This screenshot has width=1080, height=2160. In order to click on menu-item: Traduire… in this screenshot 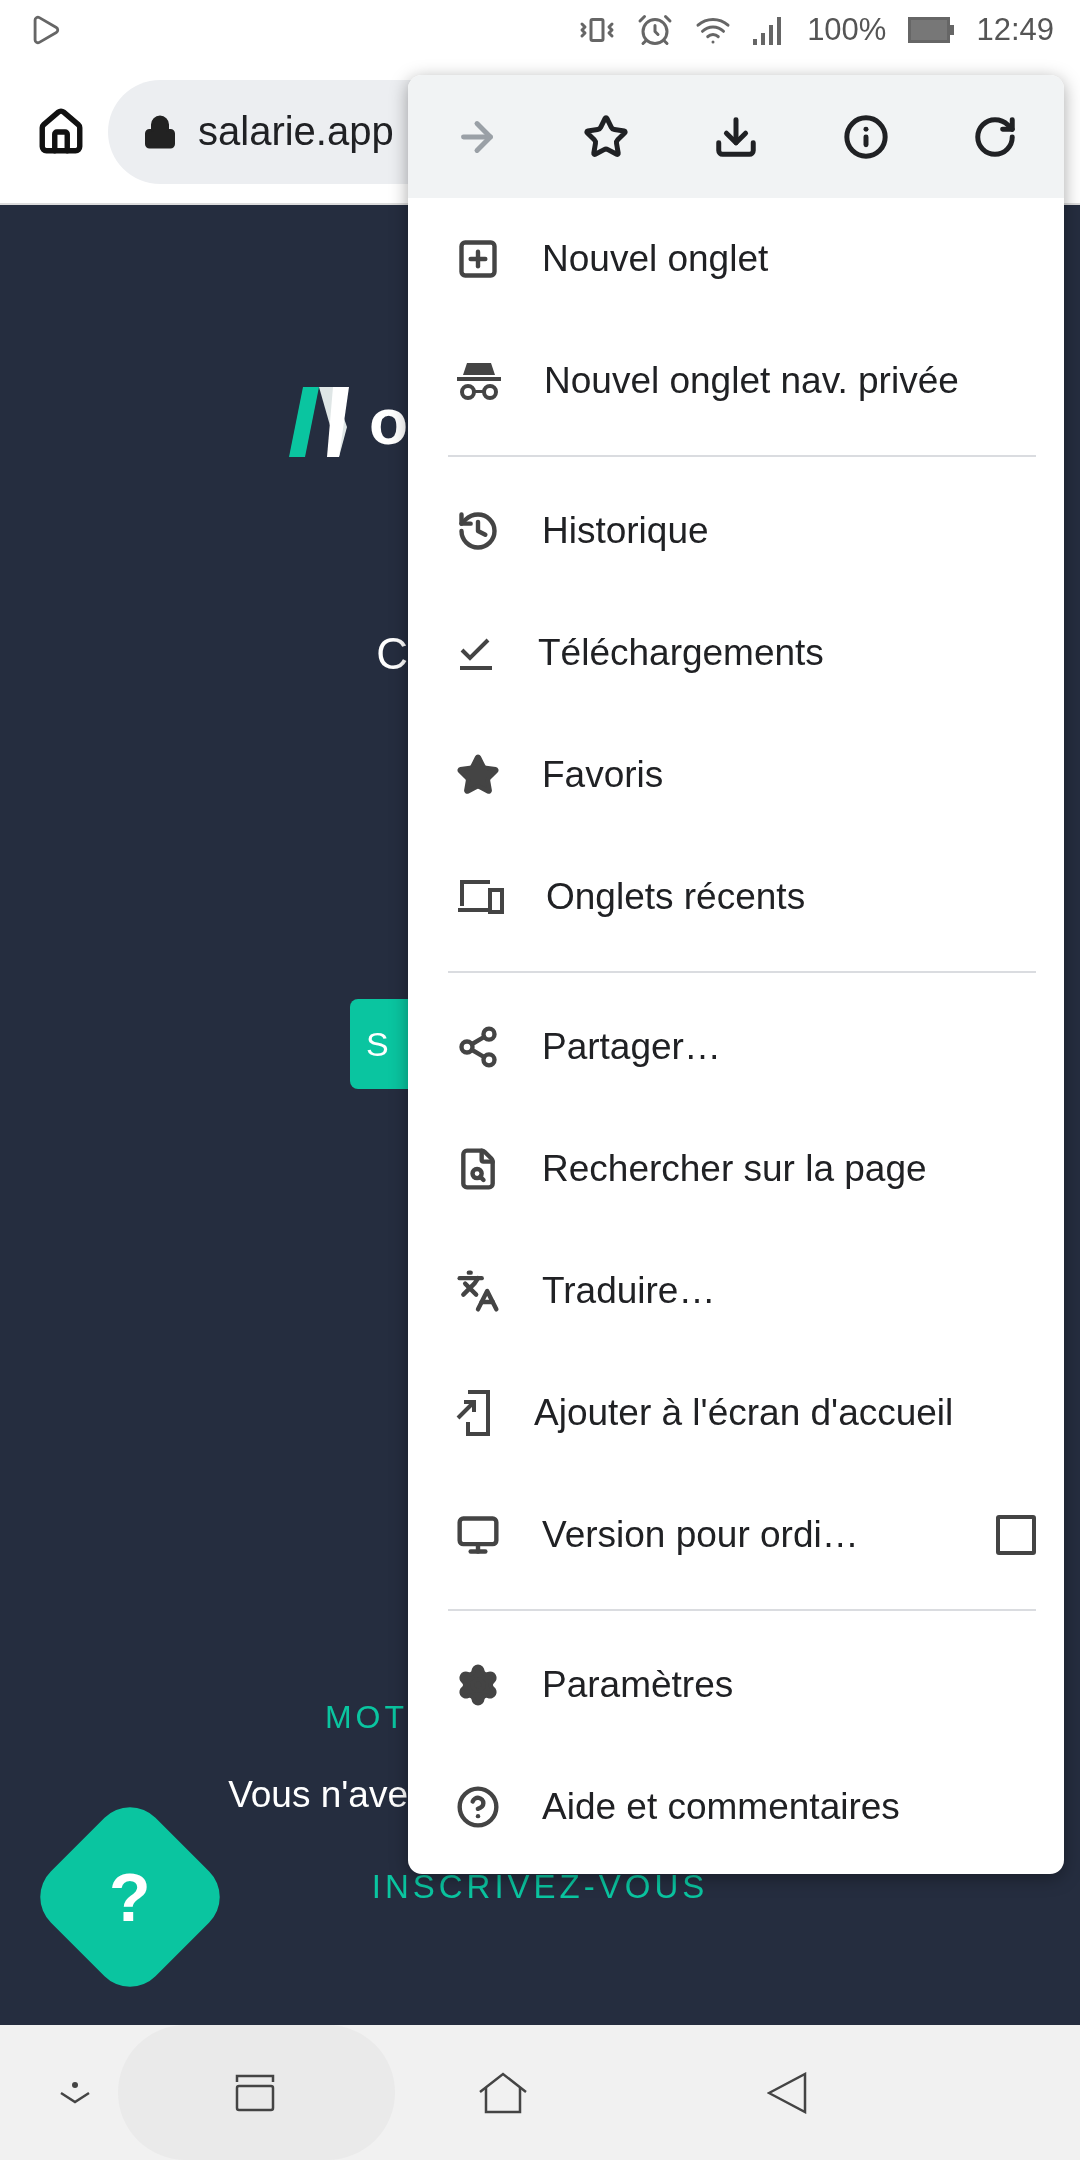, I will do `click(736, 1291)`.